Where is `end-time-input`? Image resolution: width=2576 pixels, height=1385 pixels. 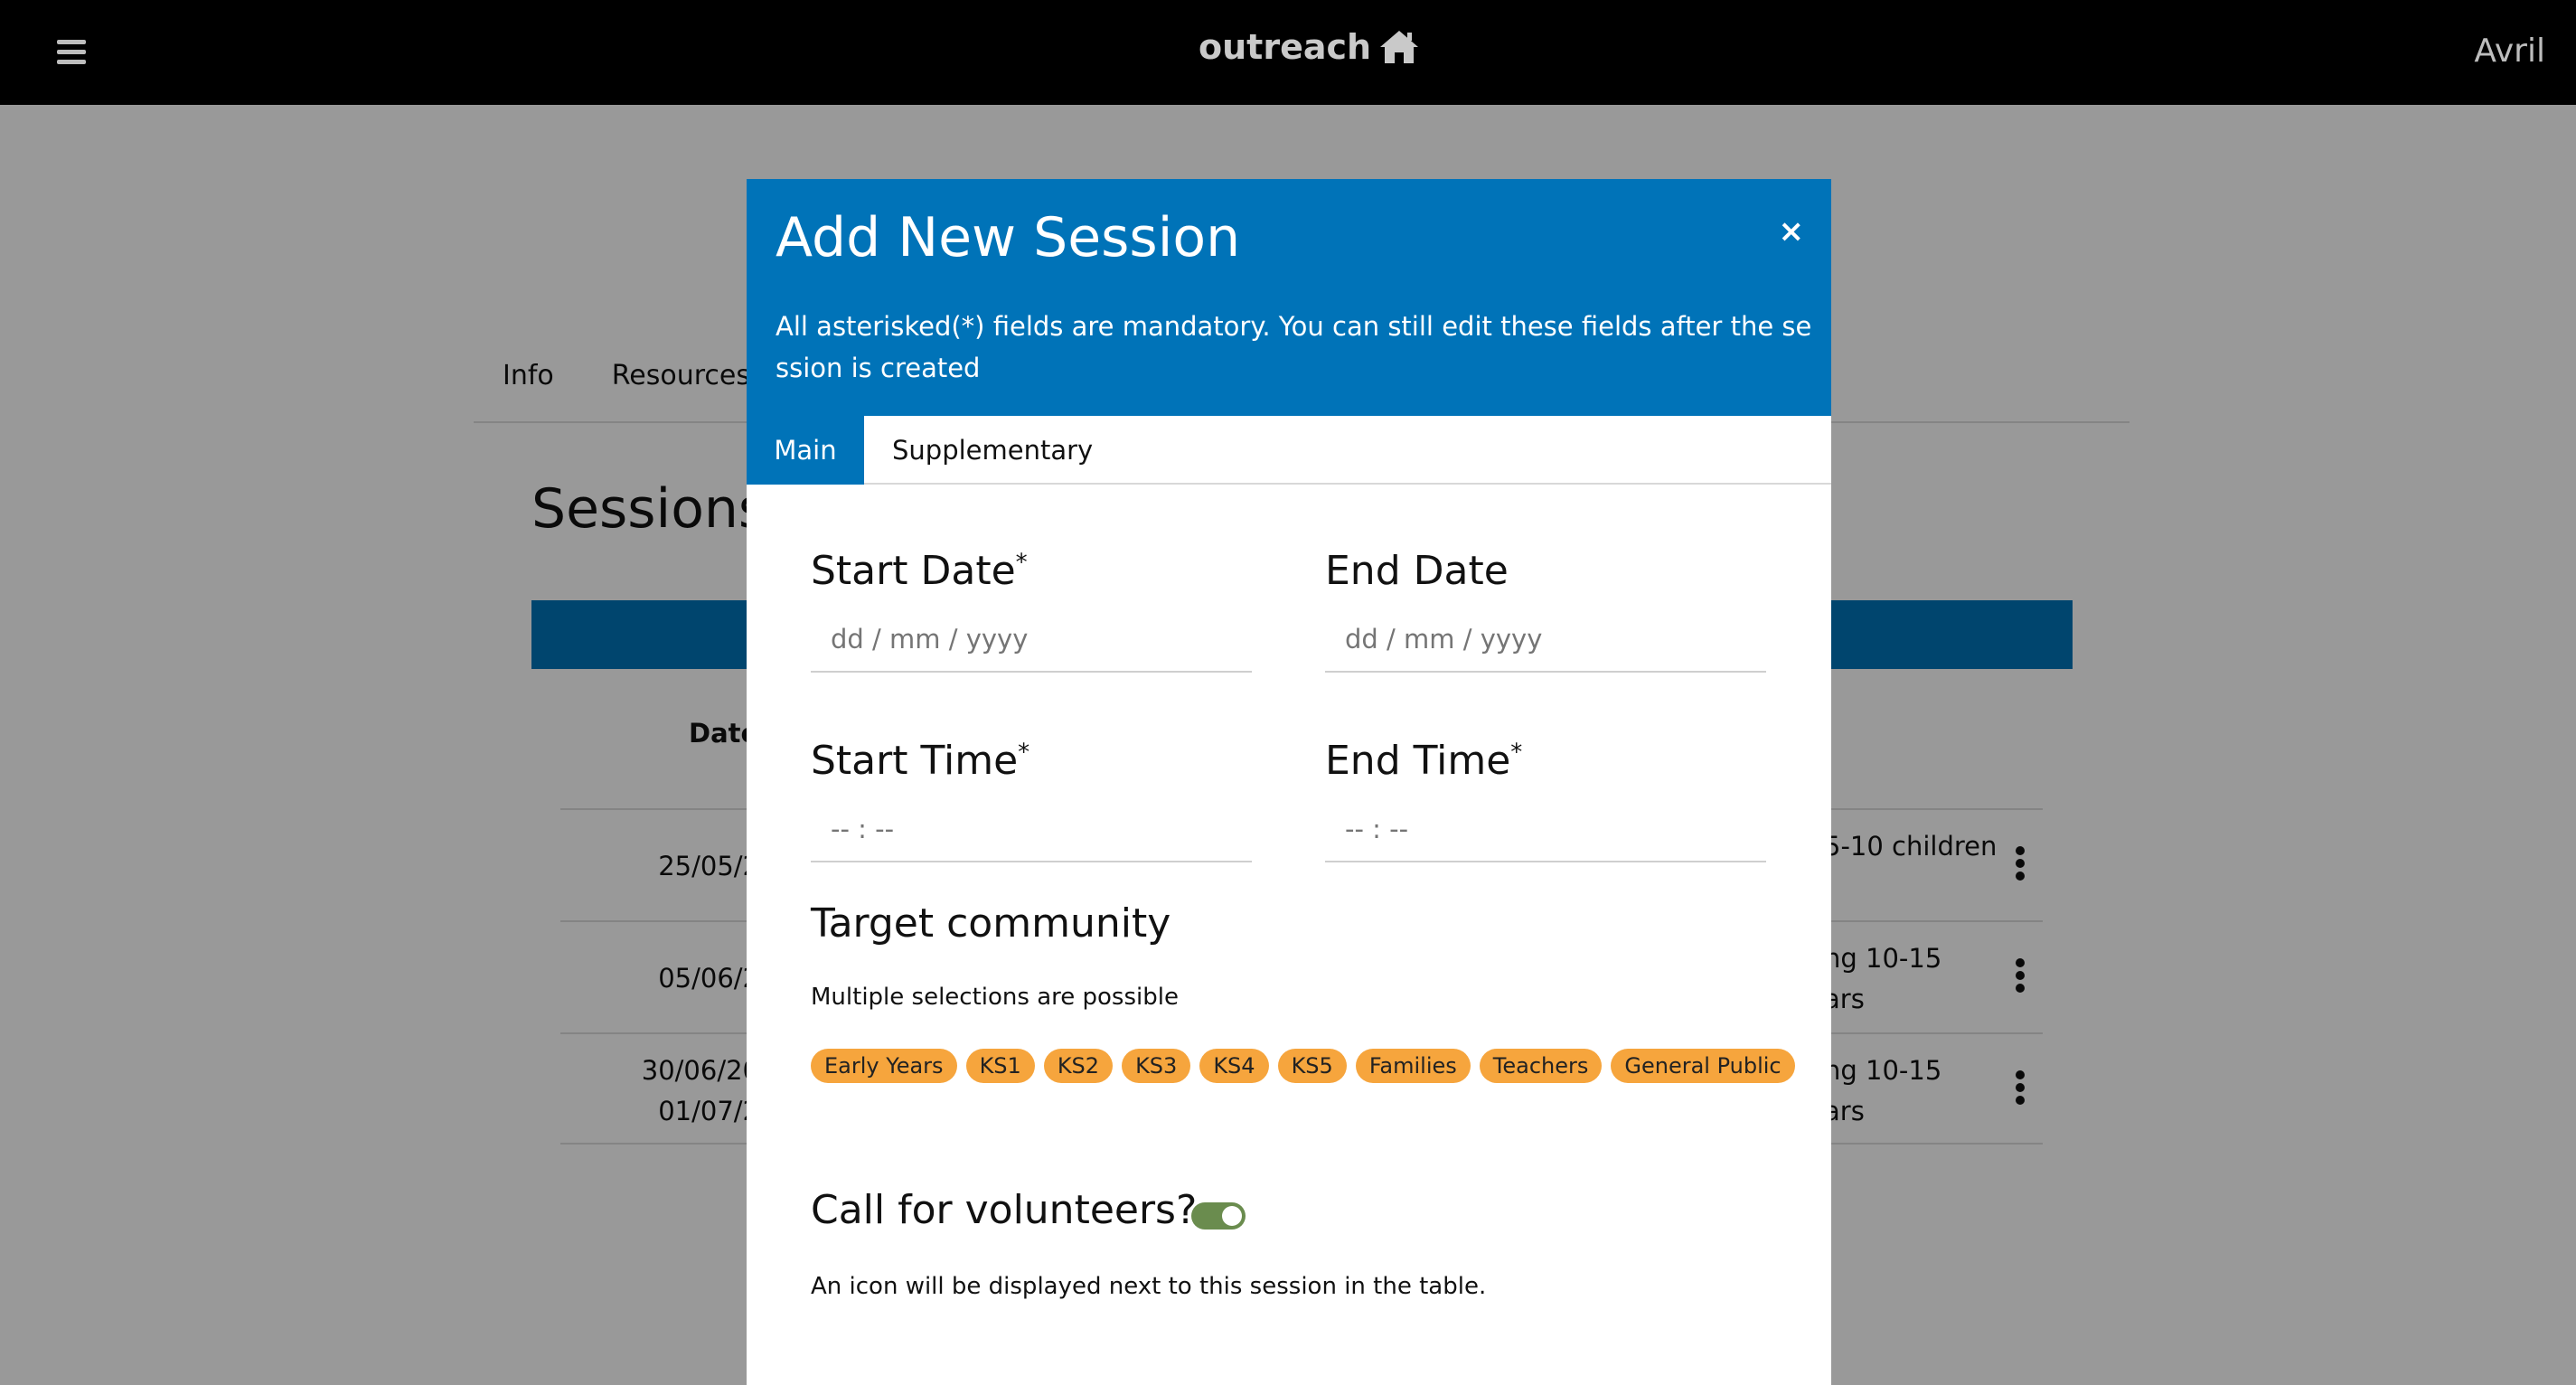
end-time-input is located at coordinates (1546, 829).